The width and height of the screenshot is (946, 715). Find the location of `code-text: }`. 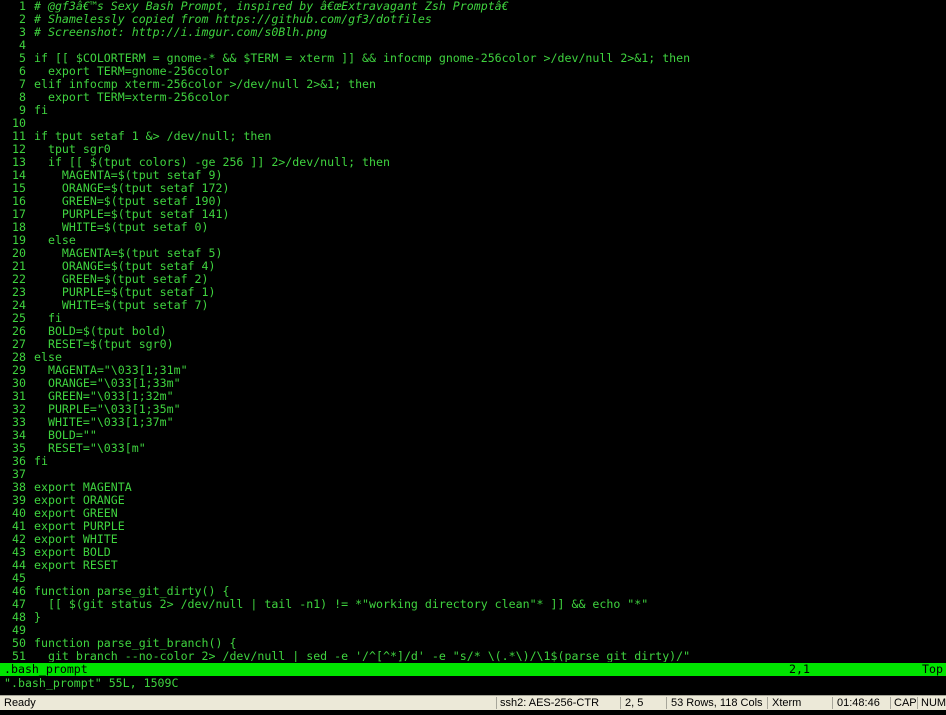

code-text: } is located at coordinates (37, 617).